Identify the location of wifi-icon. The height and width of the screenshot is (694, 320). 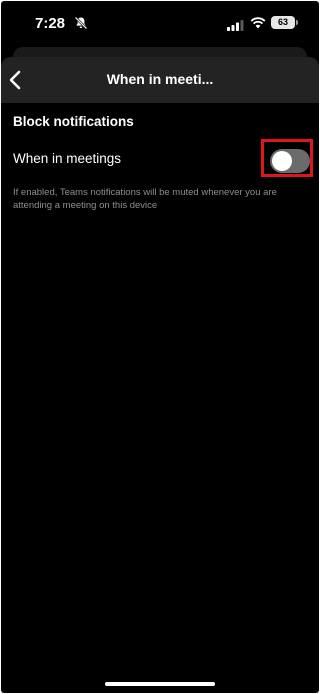
(258, 22).